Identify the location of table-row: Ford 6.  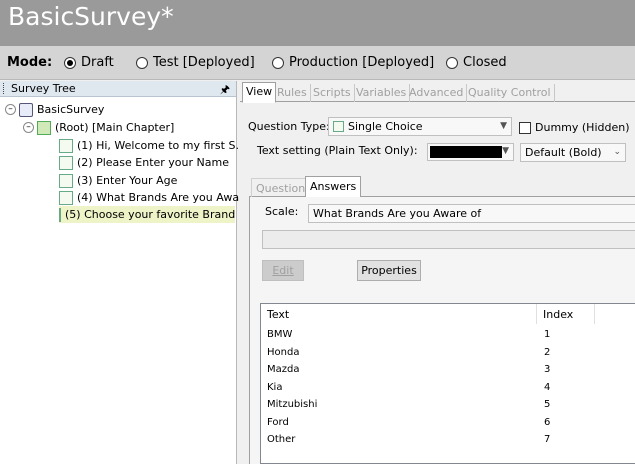
(448, 423).